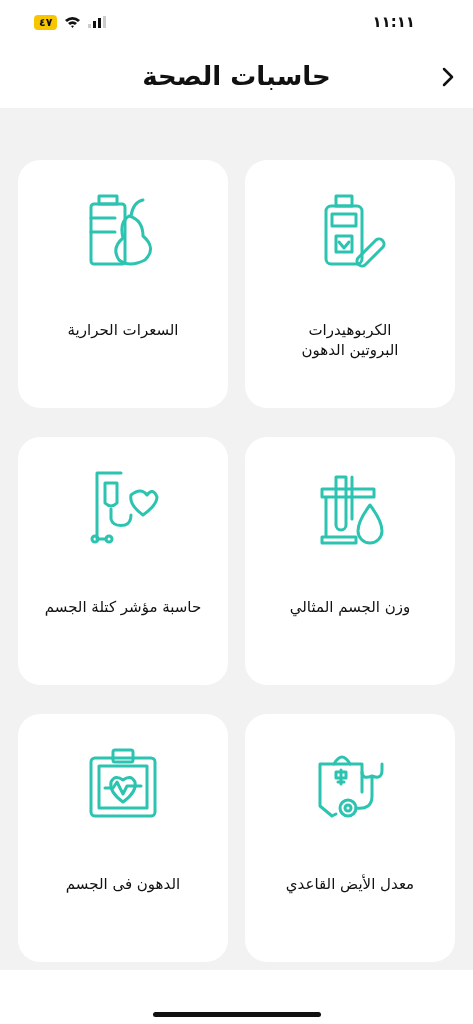 Image resolution: width=473 pixels, height=1024 pixels. Describe the element at coordinates (448, 77) in the screenshot. I see `chevron-icon` at that location.